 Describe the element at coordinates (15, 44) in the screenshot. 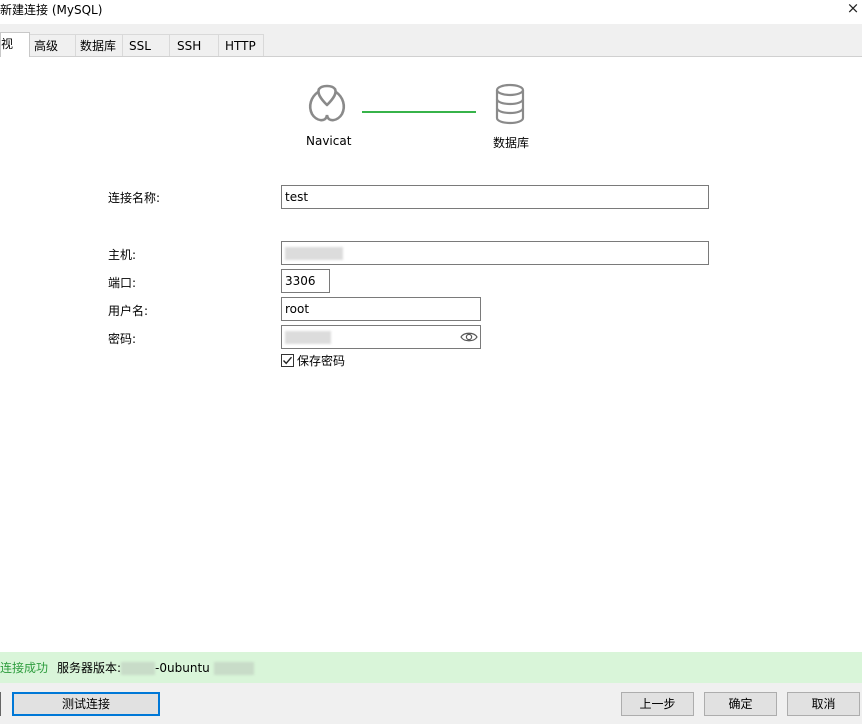

I see `tab-general: 视` at that location.